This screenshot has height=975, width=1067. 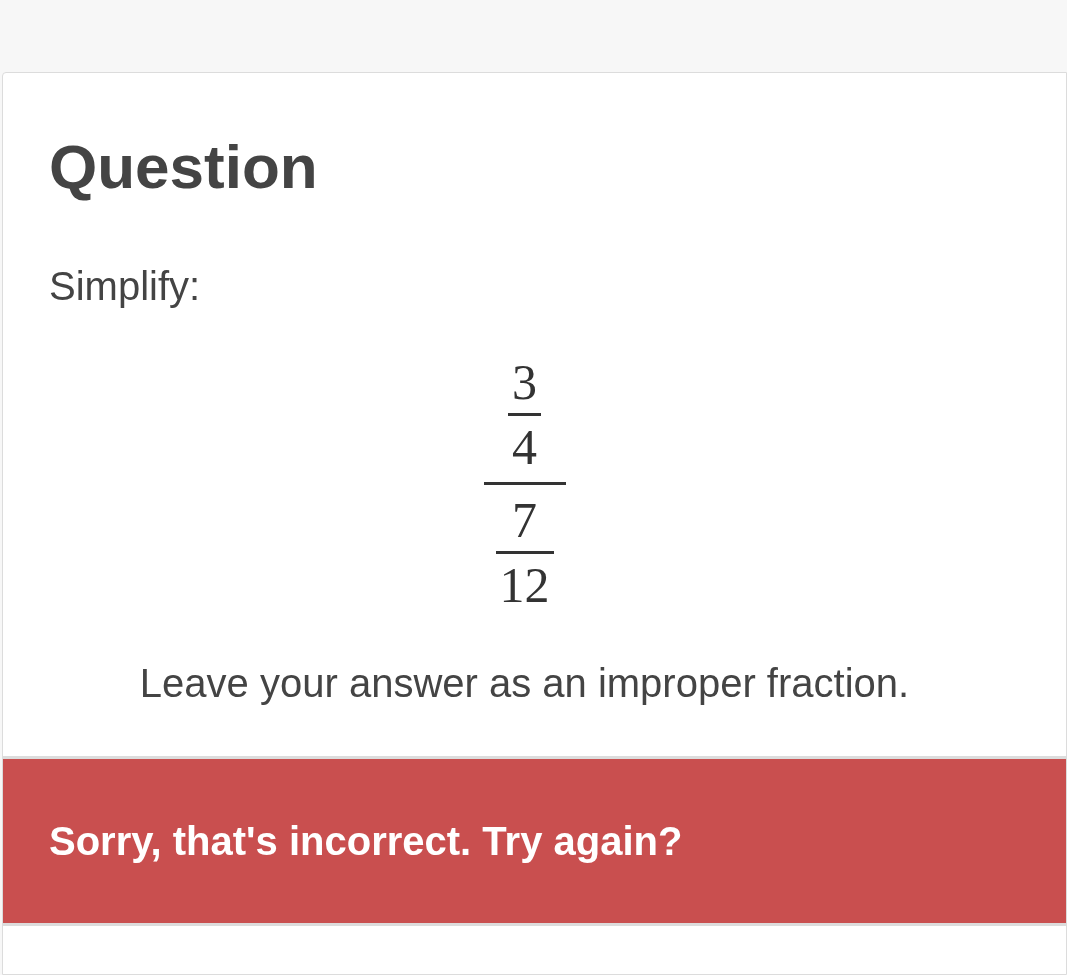 What do you see at coordinates (524, 447) in the screenshot?
I see `fraction-digit: 4` at bounding box center [524, 447].